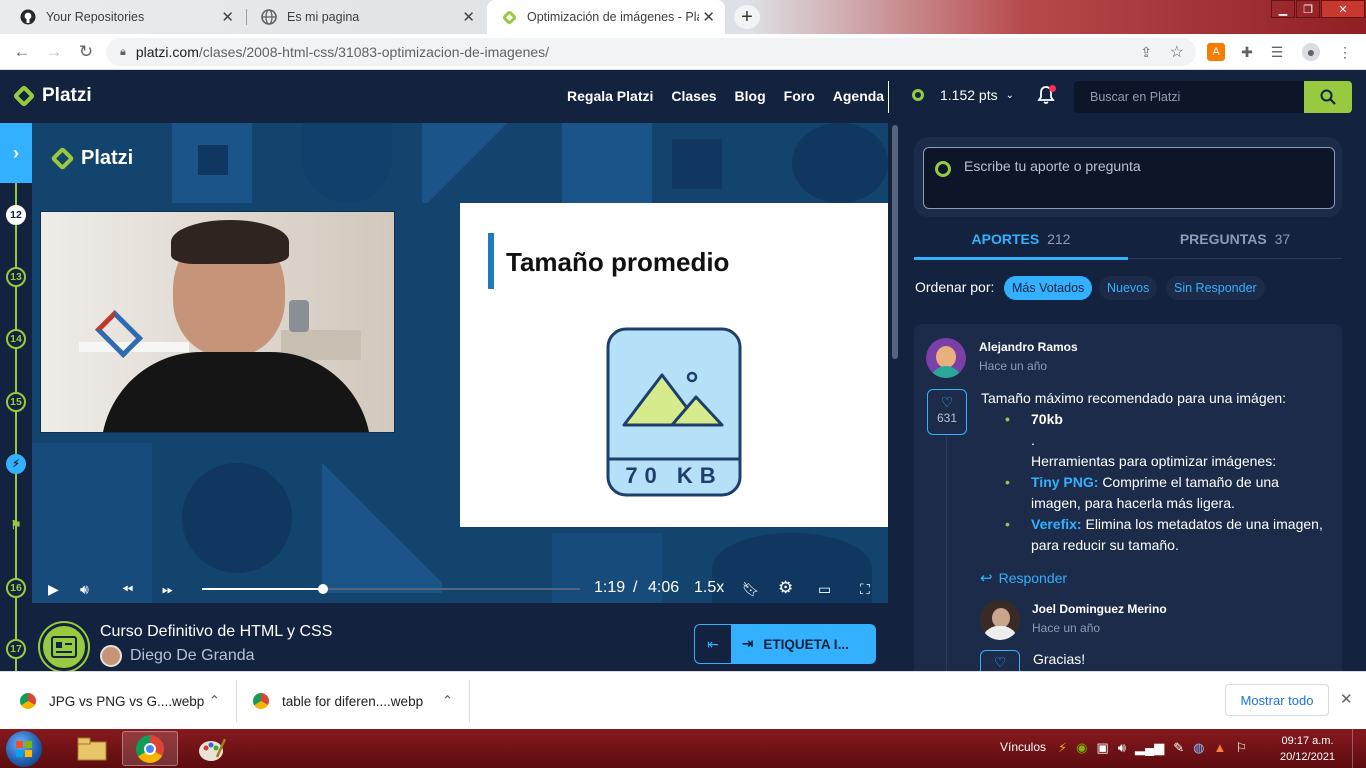 This screenshot has width=1366, height=768. I want to click on reply-author-avatar, so click(1000, 620).